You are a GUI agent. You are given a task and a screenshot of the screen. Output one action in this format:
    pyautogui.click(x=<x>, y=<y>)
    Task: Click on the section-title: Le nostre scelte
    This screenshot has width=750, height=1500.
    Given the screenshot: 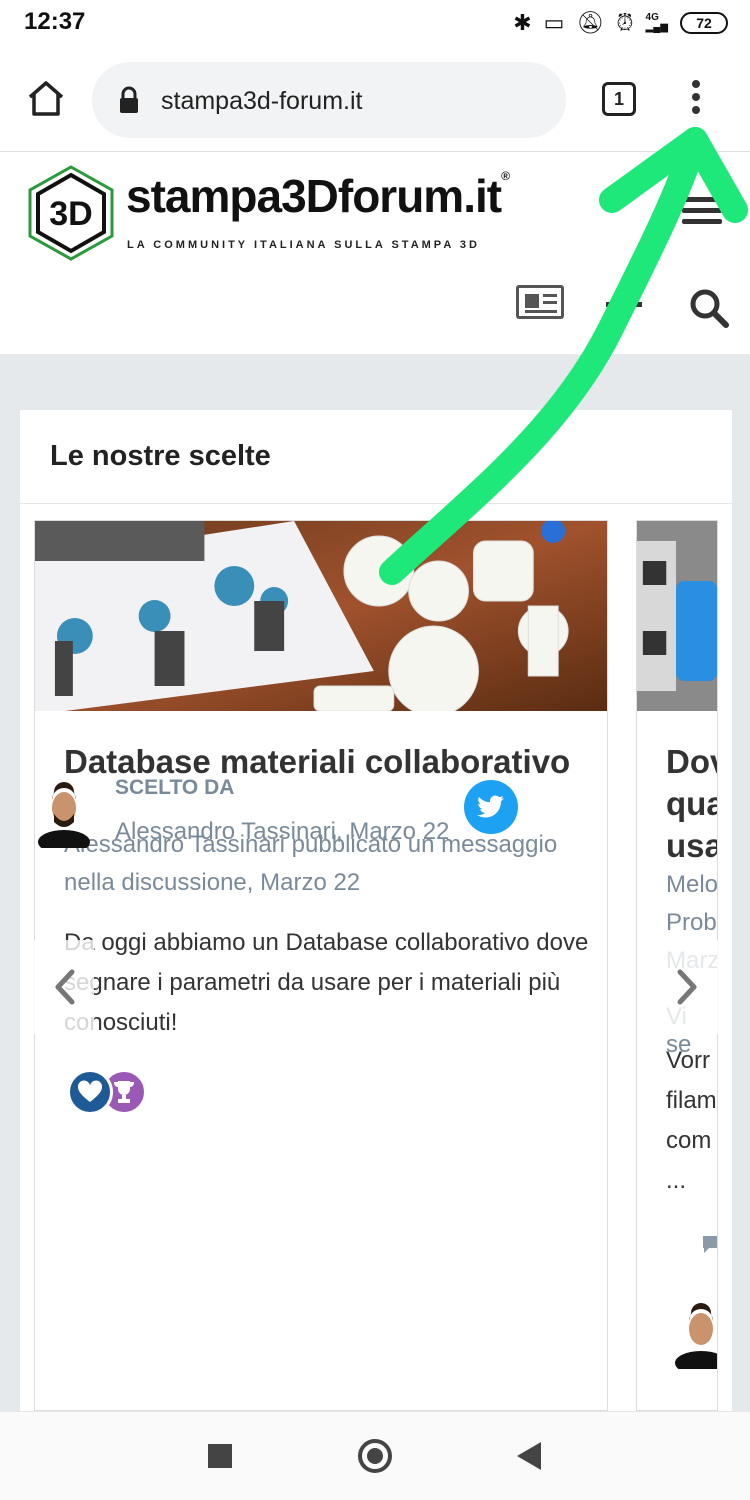 What is the action you would take?
    pyautogui.click(x=160, y=456)
    